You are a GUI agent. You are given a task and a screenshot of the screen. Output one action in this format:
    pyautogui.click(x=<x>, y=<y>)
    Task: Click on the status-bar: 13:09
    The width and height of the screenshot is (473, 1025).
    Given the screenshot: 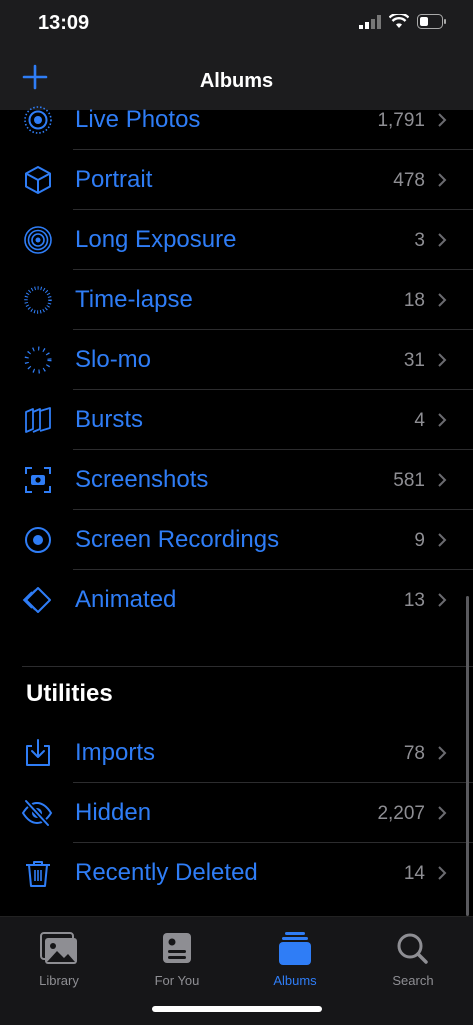 What is the action you would take?
    pyautogui.click(x=236, y=25)
    